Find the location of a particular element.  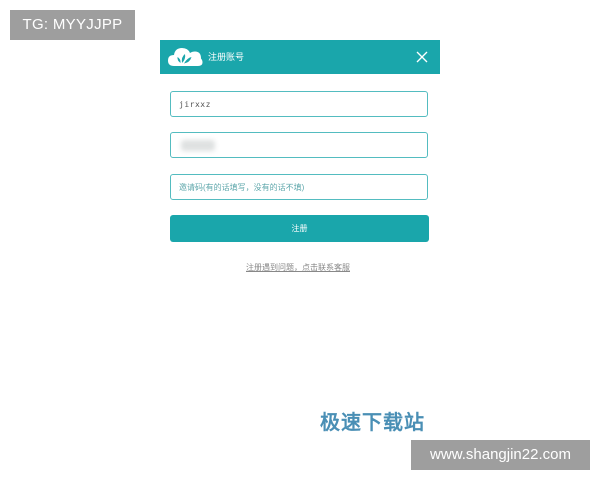

invite-code-input is located at coordinates (299, 187).